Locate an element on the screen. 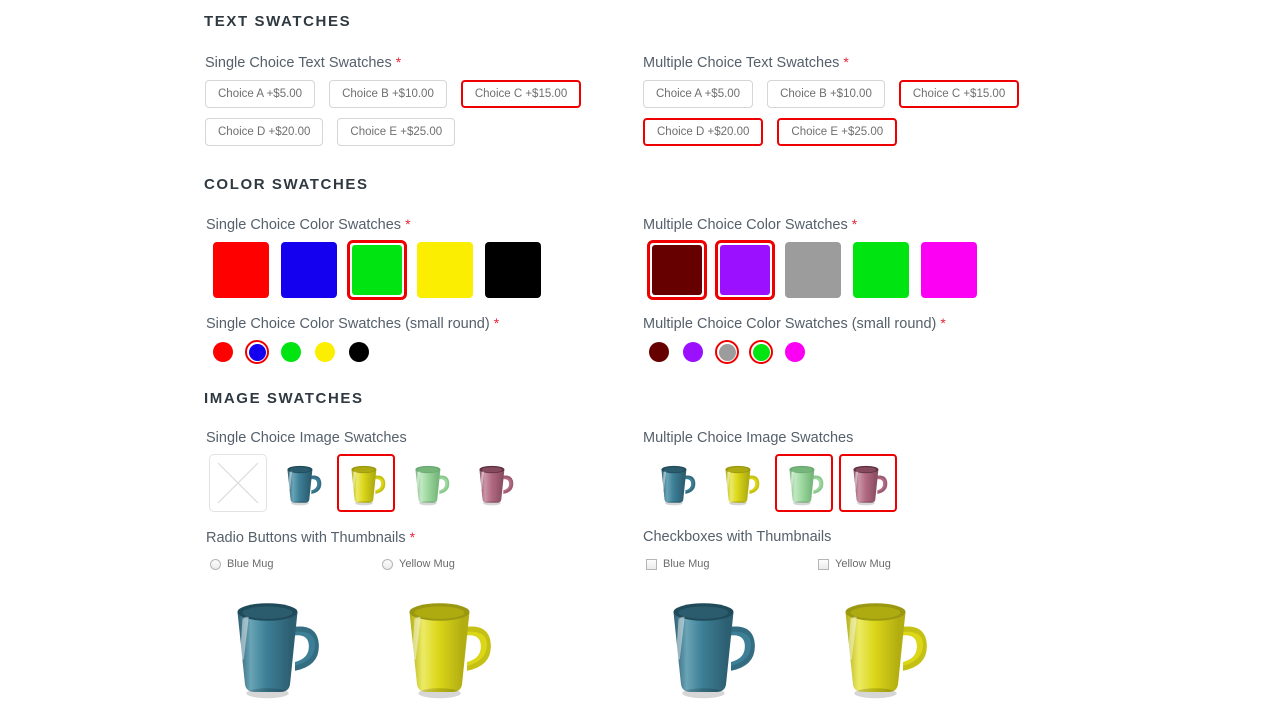 The image size is (1280, 720). color-swatch-maroon is located at coordinates (677, 270).